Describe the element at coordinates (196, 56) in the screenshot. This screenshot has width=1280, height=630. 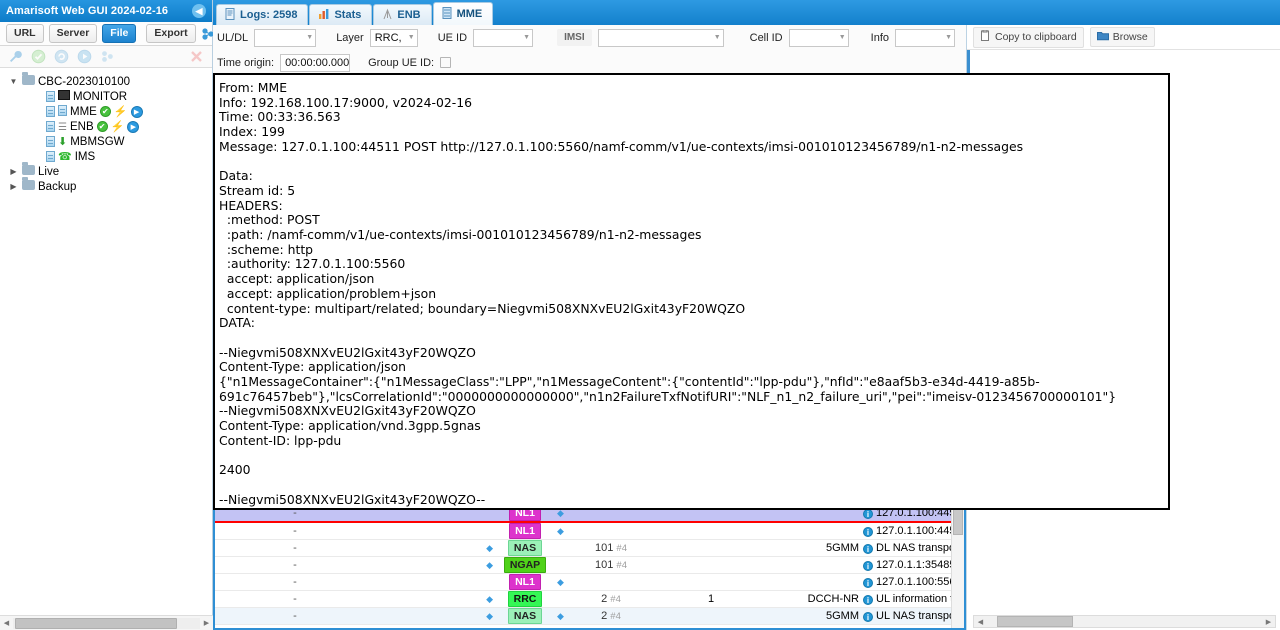
I see `close-x-icon` at that location.